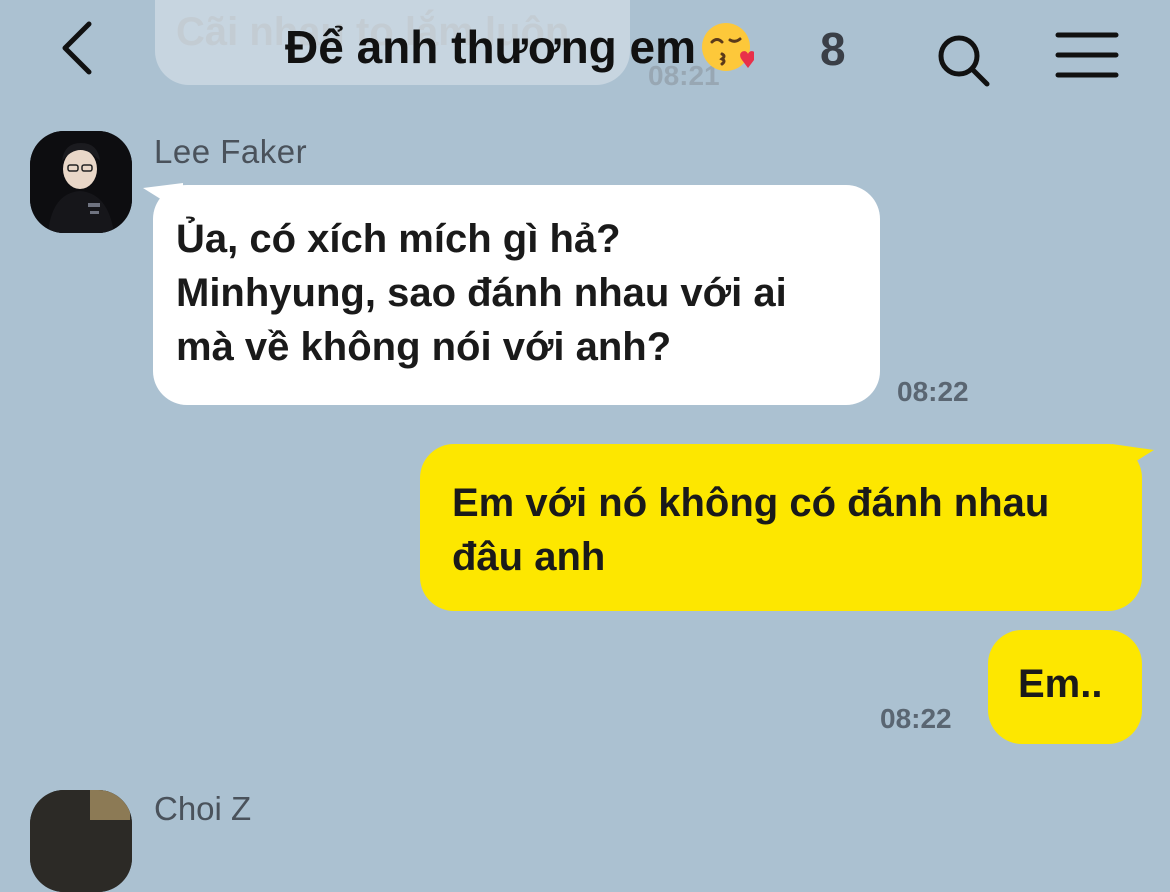 The width and height of the screenshot is (1170, 892). I want to click on message-text: Em với nó không có đánh nhau đâu anh, so click(787, 530).